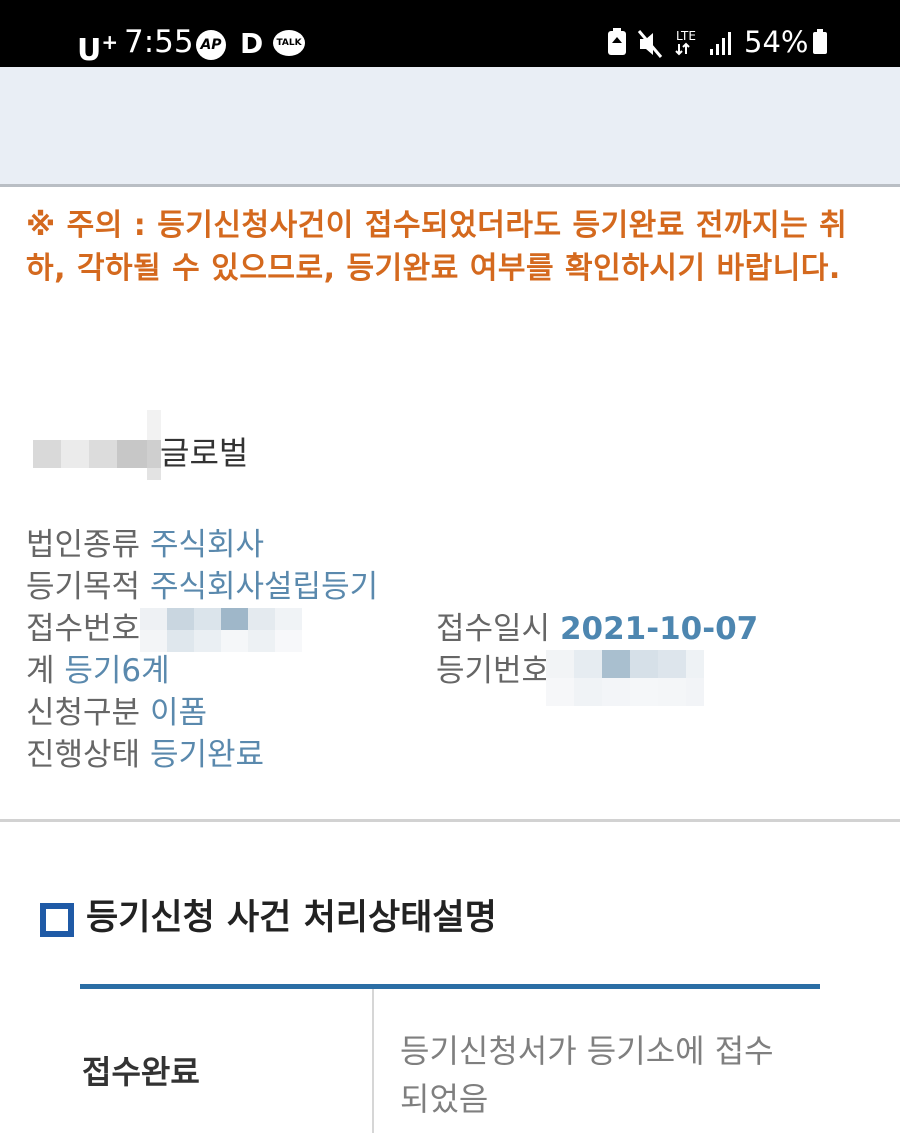 The height and width of the screenshot is (1133, 900). I want to click on purpose-row: 등기목적 주식회사설립등기, so click(202, 587).